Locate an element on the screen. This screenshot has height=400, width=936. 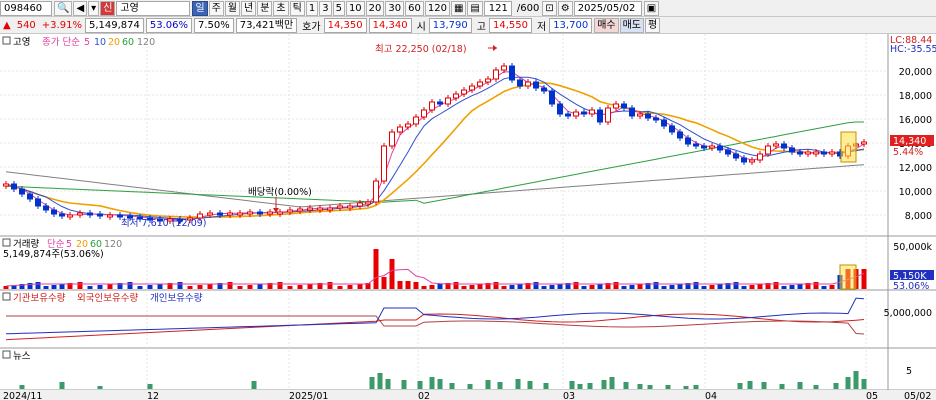
tab-week: 주 is located at coordinates (216, 8).